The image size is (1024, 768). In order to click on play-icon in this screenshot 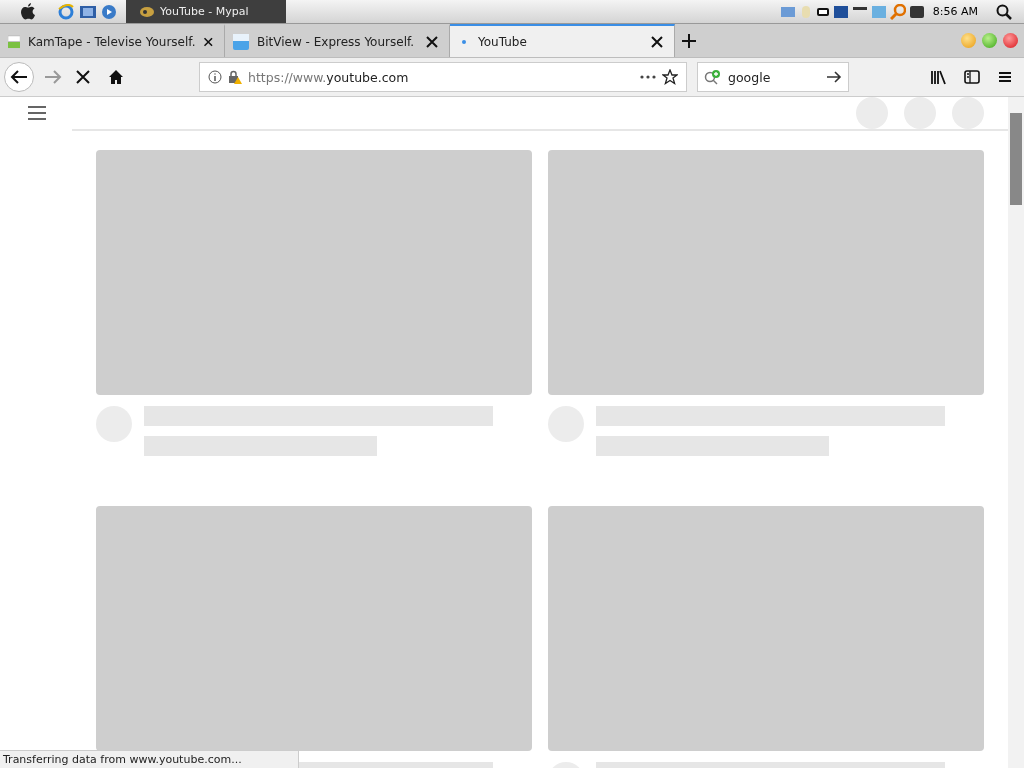, I will do `click(109, 11)`.